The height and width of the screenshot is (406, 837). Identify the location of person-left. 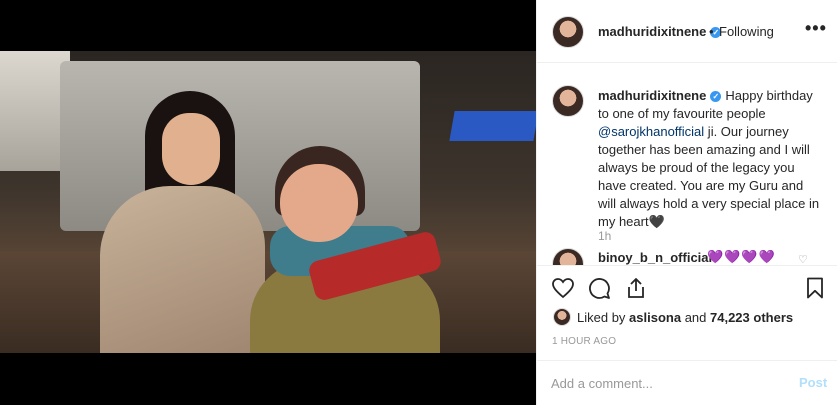
(185, 222).